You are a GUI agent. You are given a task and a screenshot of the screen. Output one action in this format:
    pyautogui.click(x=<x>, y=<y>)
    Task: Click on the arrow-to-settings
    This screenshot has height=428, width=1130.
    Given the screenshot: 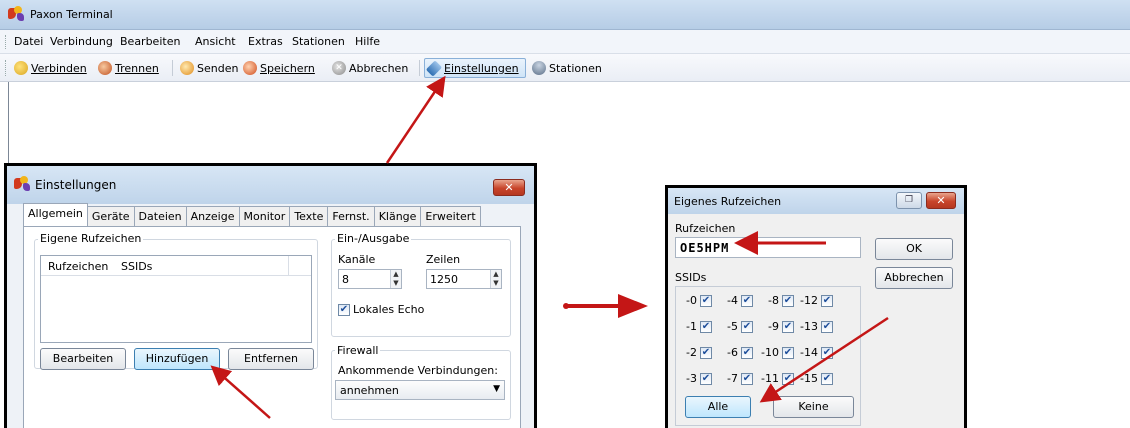 What is the action you would take?
    pyautogui.click(x=415, y=119)
    